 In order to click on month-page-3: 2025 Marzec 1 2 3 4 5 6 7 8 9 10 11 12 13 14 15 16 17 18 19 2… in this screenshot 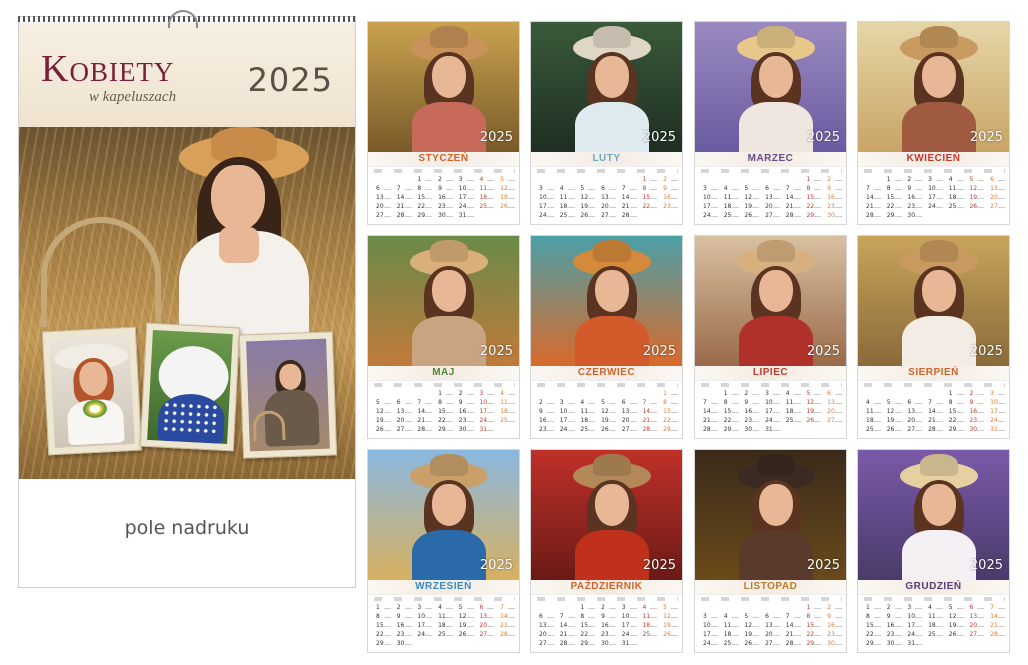, I will do `click(770, 123)`.